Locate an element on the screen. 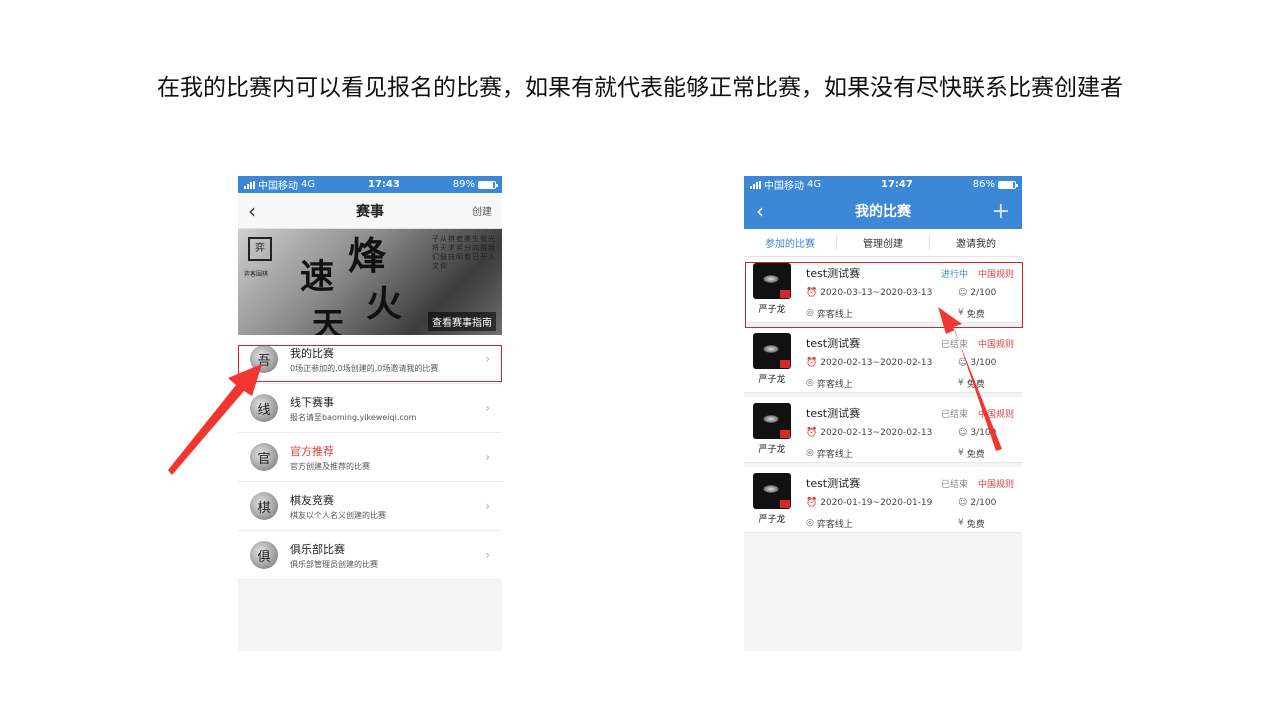 The height and width of the screenshot is (720, 1280). page-title: 我的比赛 is located at coordinates (883, 212).